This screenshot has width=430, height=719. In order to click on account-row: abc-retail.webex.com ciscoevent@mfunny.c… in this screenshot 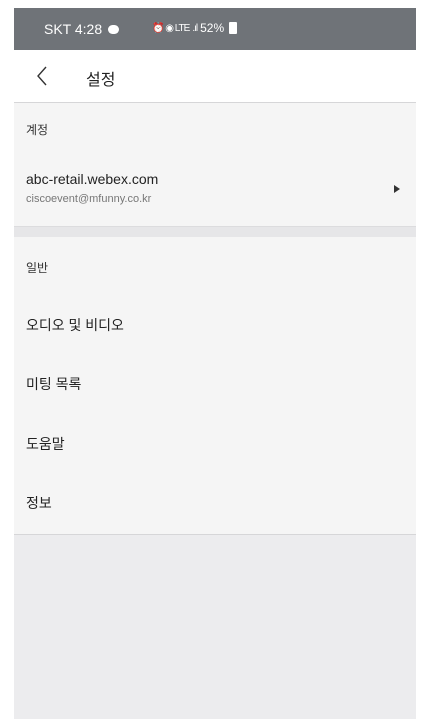, I will do `click(215, 181)`.